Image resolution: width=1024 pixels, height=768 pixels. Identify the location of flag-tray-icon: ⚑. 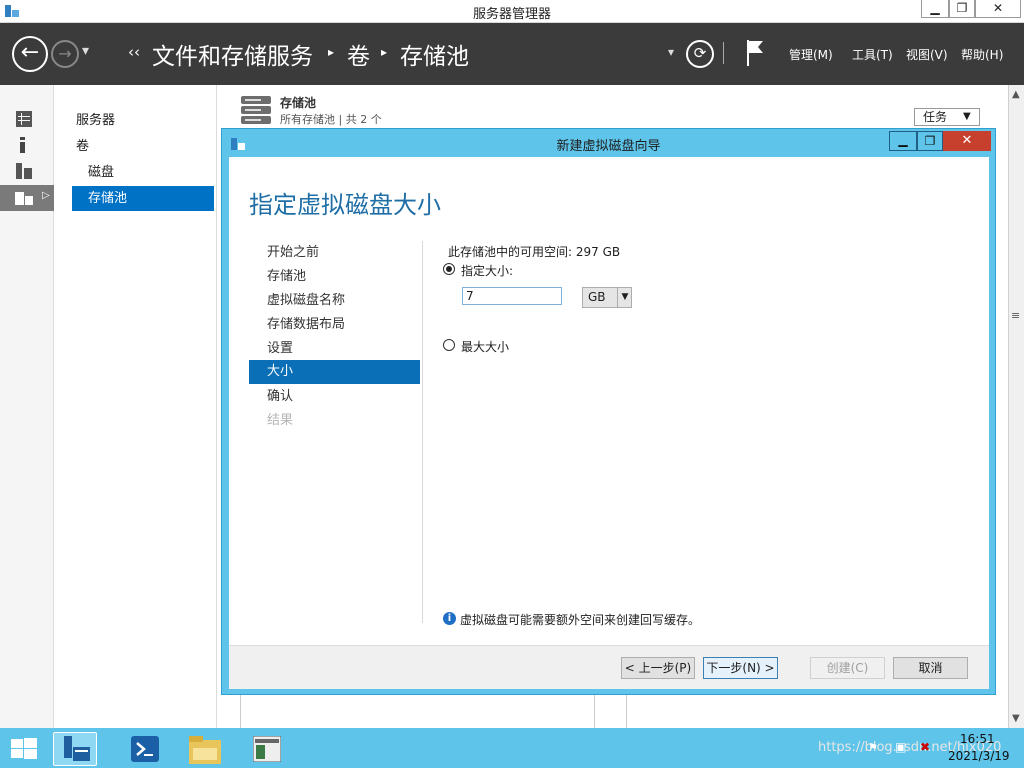
(873, 747).